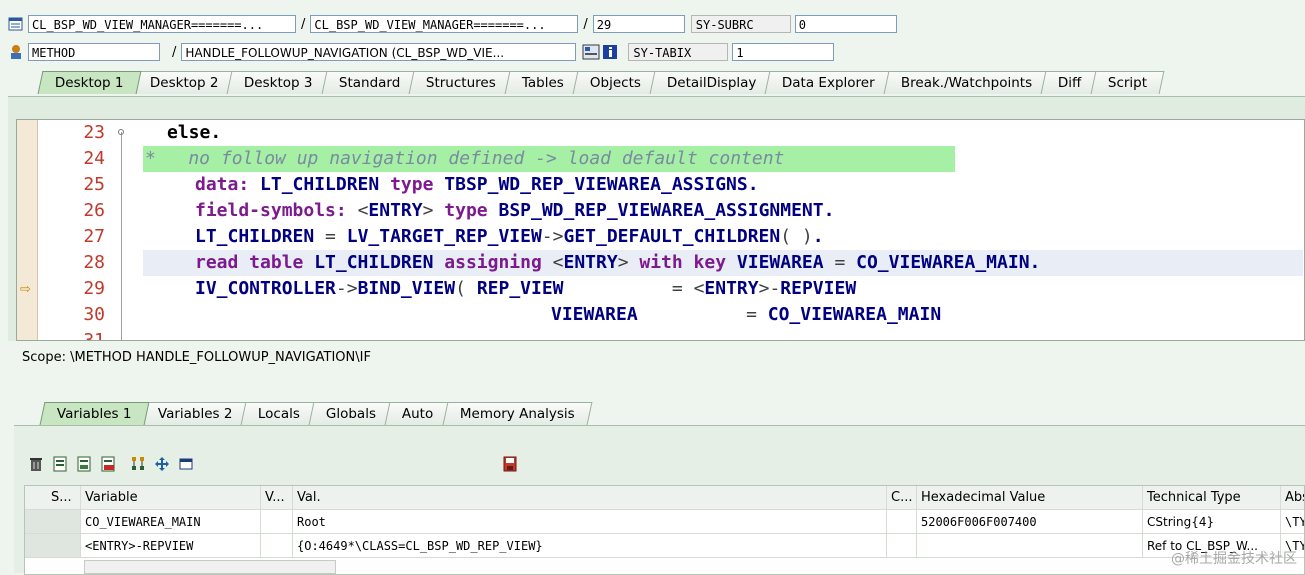  What do you see at coordinates (89, 82) in the screenshot?
I see `tab-desktop-1: Desktop 1` at bounding box center [89, 82].